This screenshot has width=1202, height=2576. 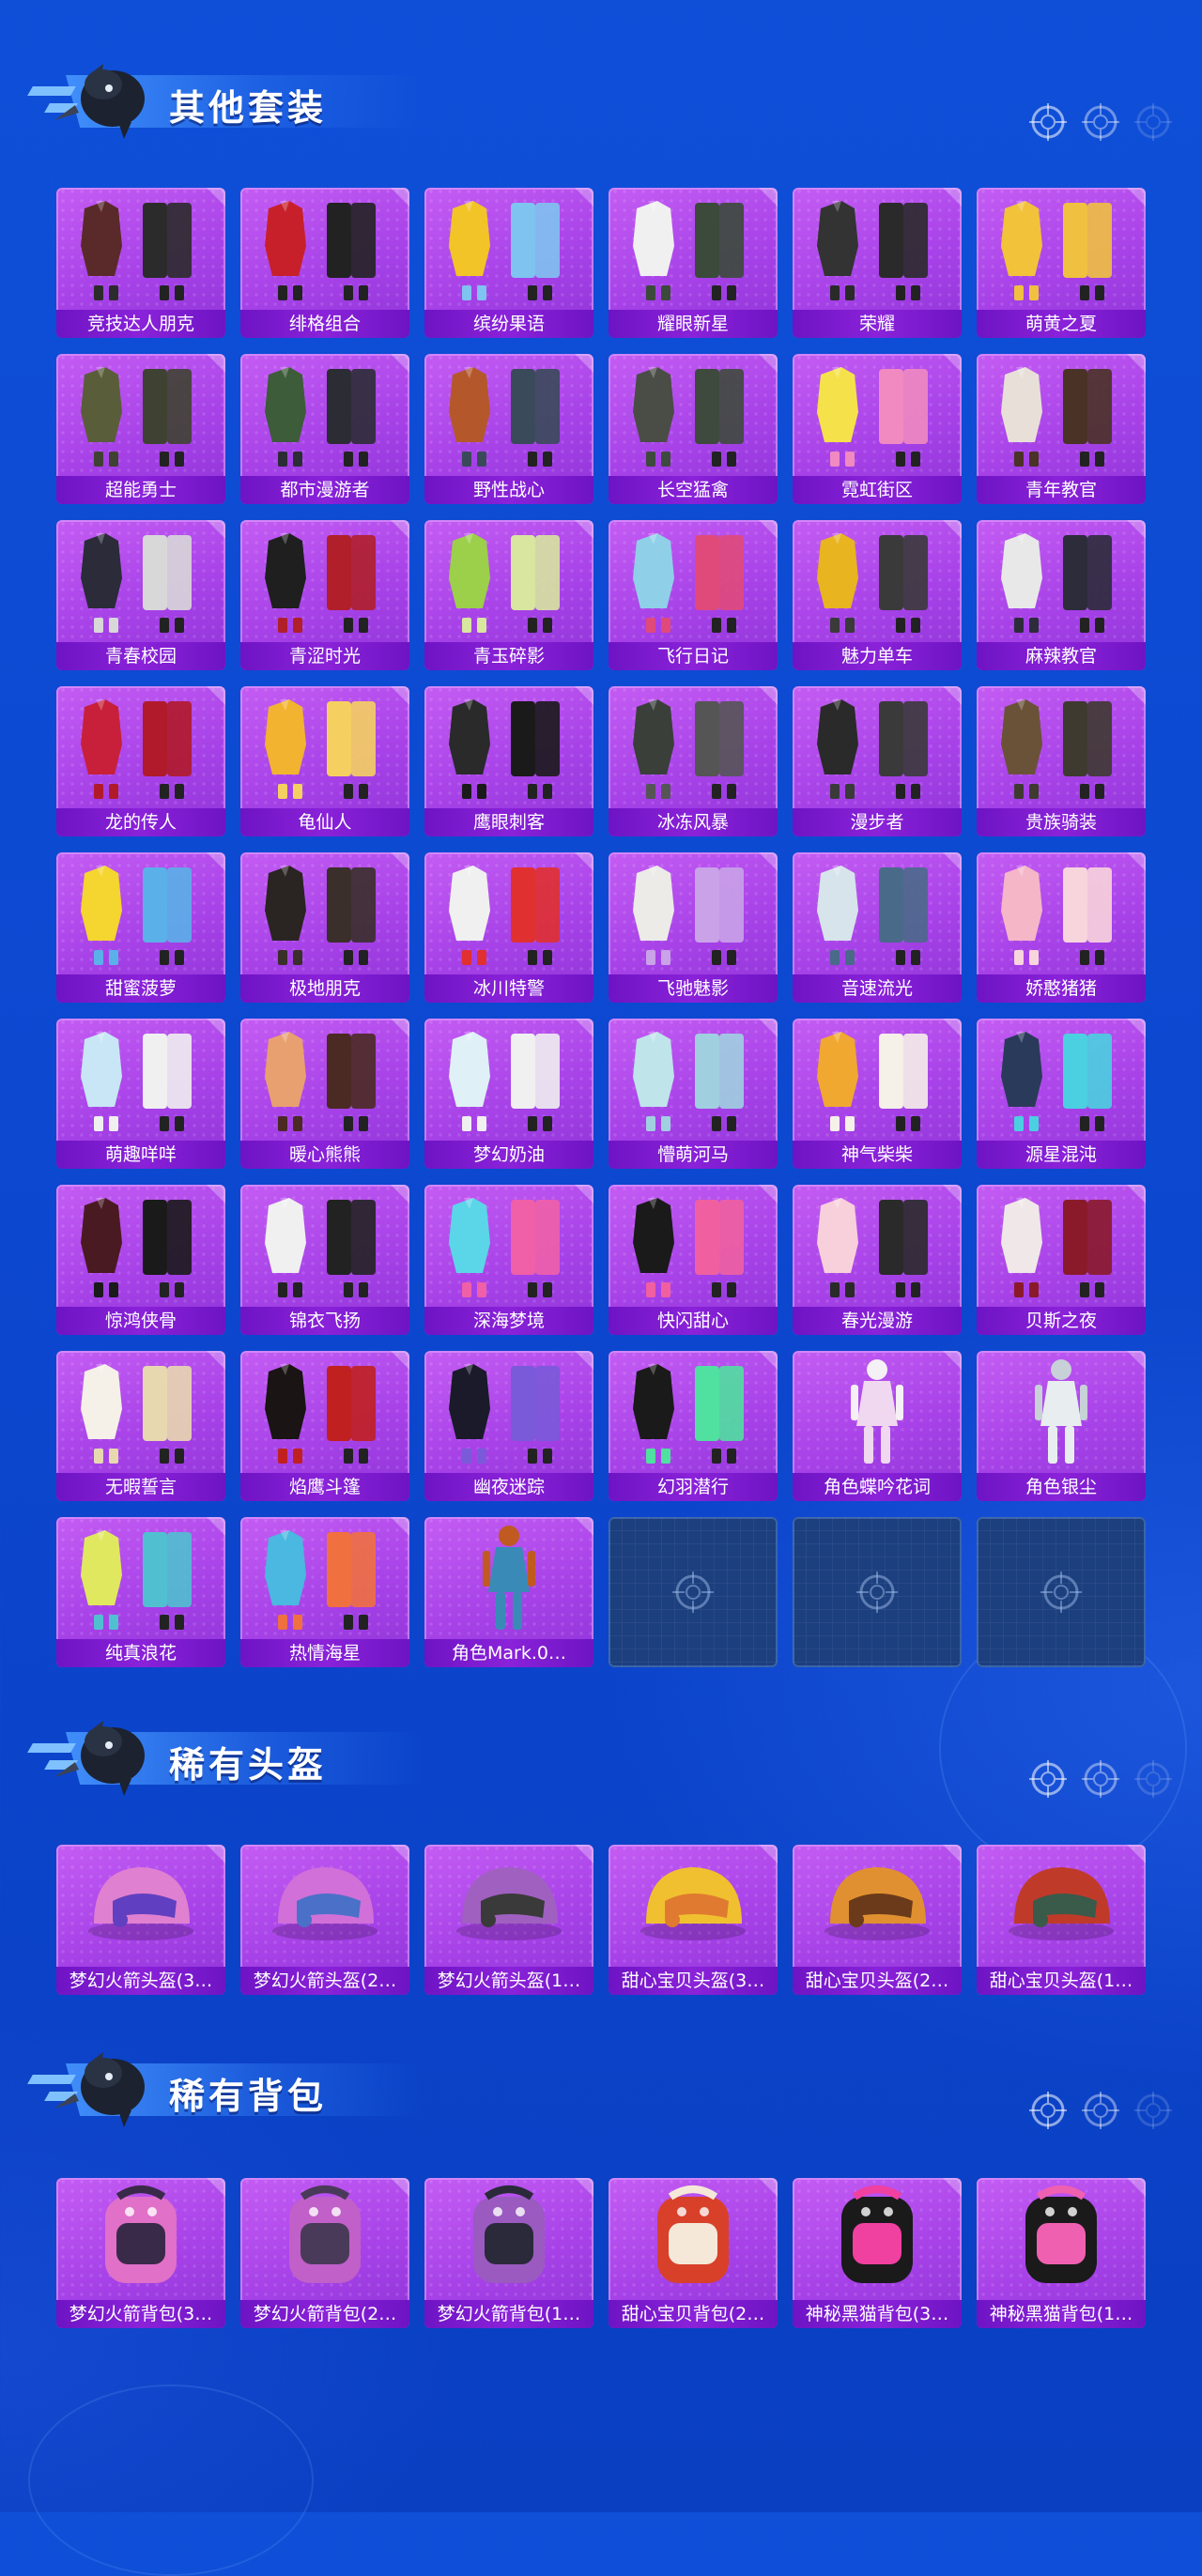 What do you see at coordinates (140, 595) in the screenshot?
I see `outfit-card: 青春校园` at bounding box center [140, 595].